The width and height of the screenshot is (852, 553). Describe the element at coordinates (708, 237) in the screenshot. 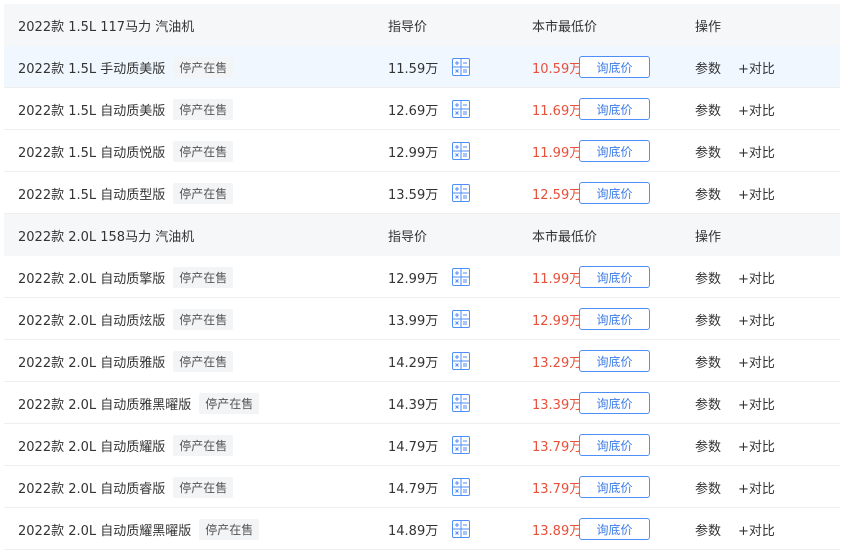

I see `operation-header: 操作` at that location.